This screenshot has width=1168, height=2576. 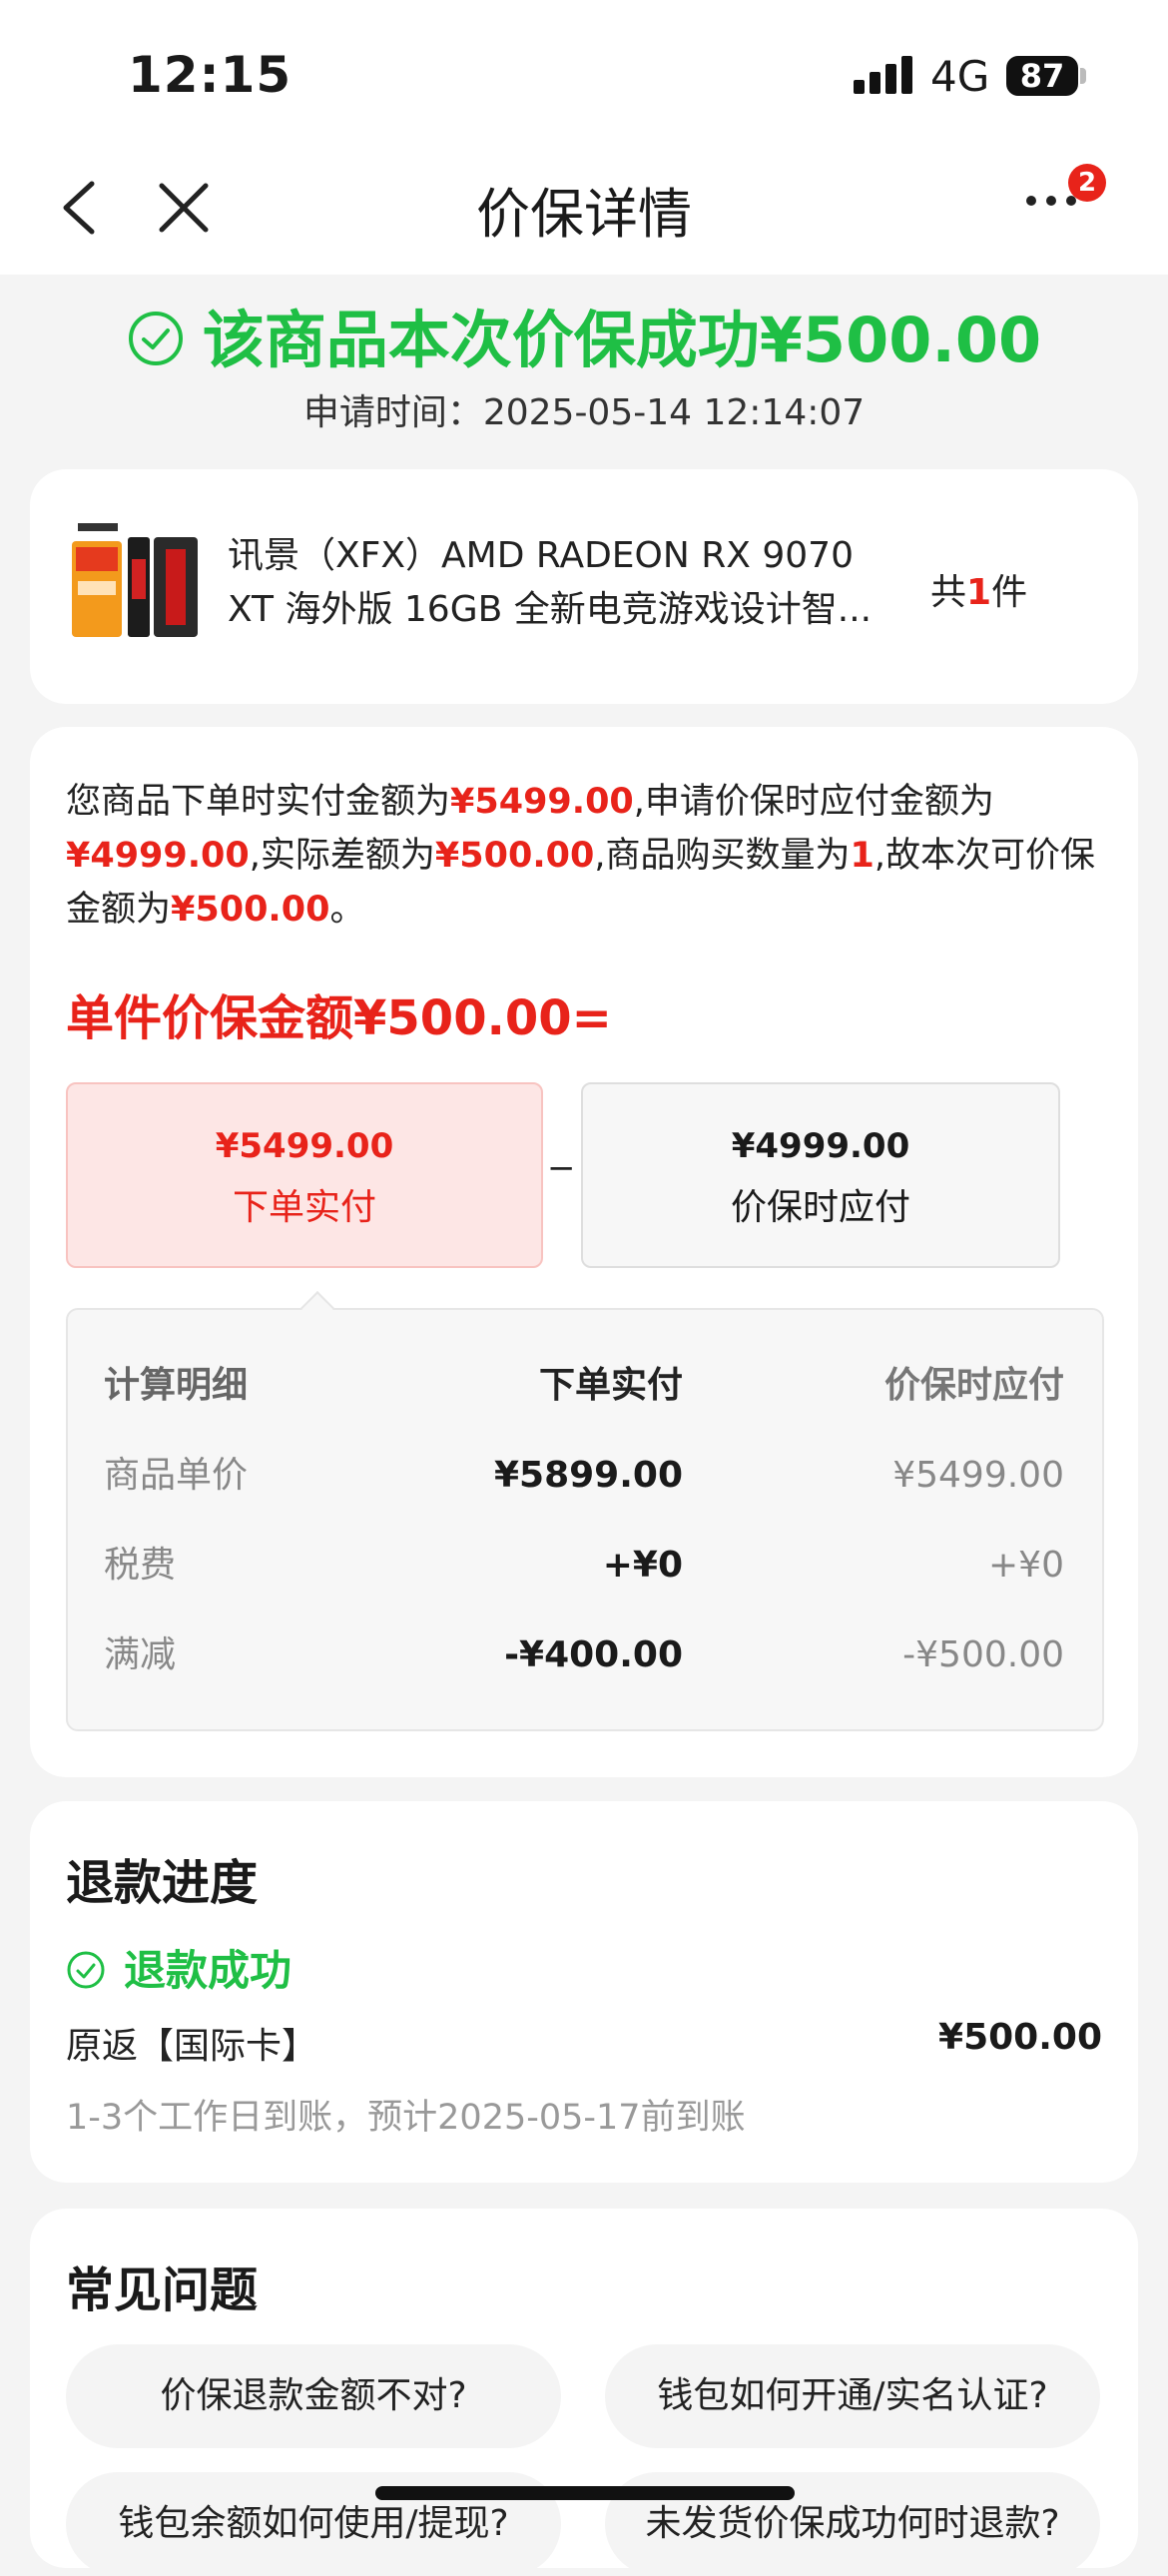 I want to click on paid-label: 下单实付, so click(x=304, y=1207).